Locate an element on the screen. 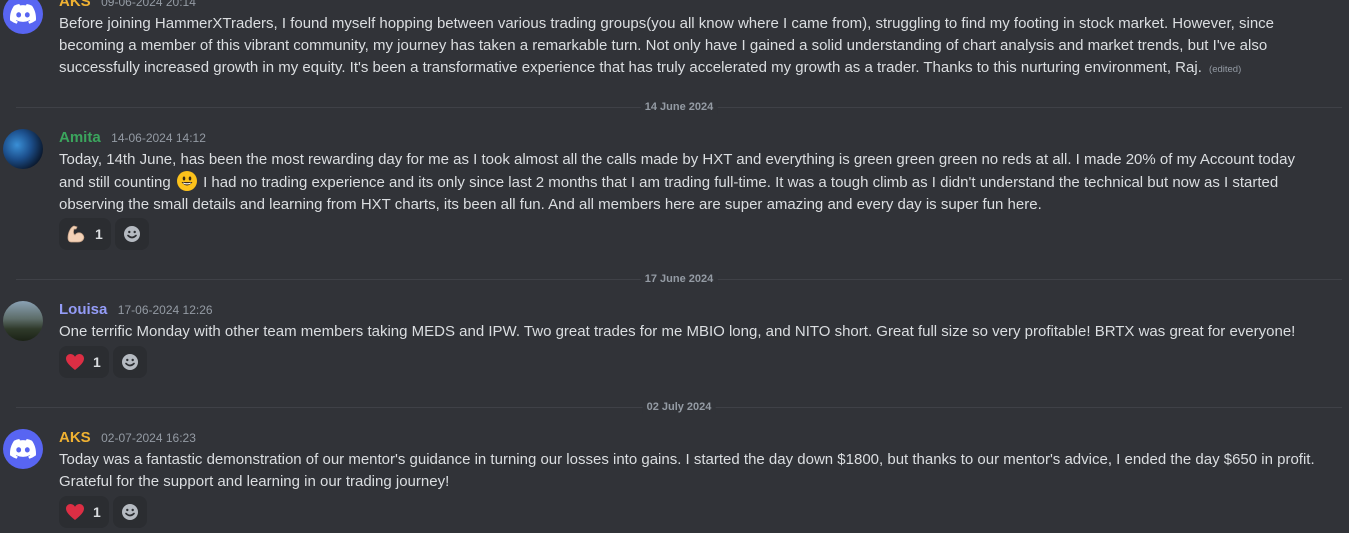 The width and height of the screenshot is (1349, 533). edited-label: (edited) is located at coordinates (1225, 69).